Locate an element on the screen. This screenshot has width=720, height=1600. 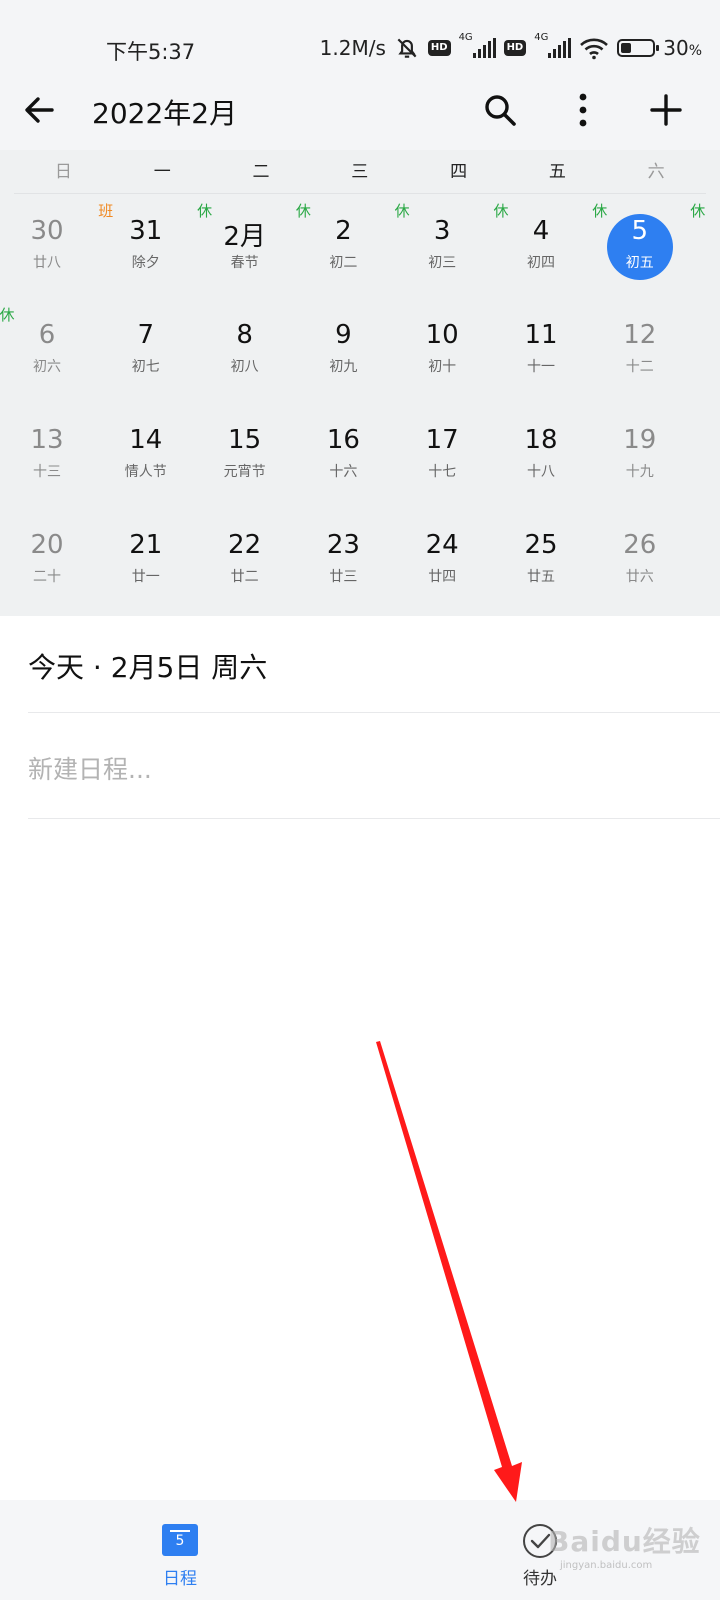
lunar-date: 十七 is located at coordinates (442, 472).